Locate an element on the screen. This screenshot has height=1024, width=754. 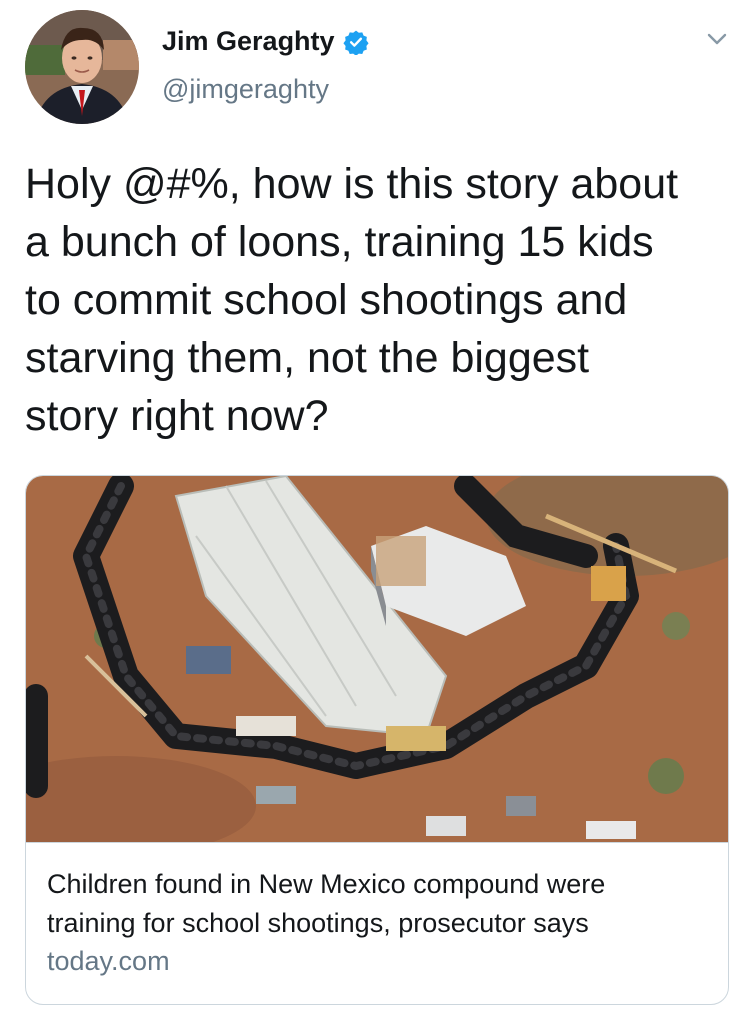
verified-badge-icon is located at coordinates (355, 42).